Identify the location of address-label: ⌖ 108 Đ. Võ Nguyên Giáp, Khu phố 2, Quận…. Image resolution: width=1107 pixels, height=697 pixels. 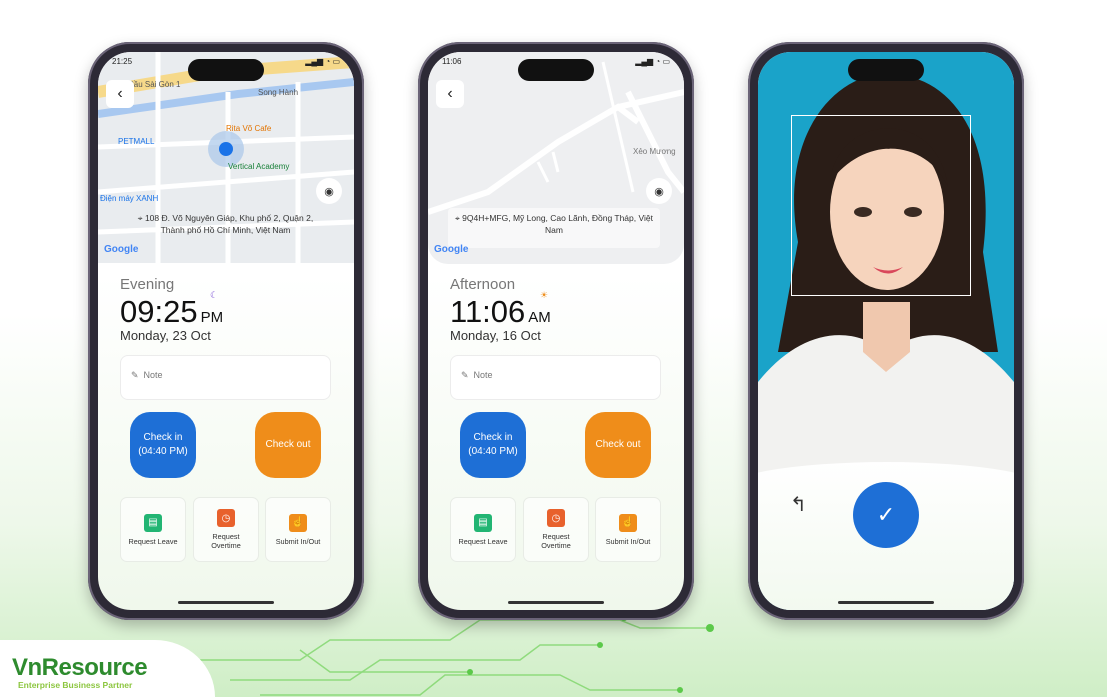
(225, 224).